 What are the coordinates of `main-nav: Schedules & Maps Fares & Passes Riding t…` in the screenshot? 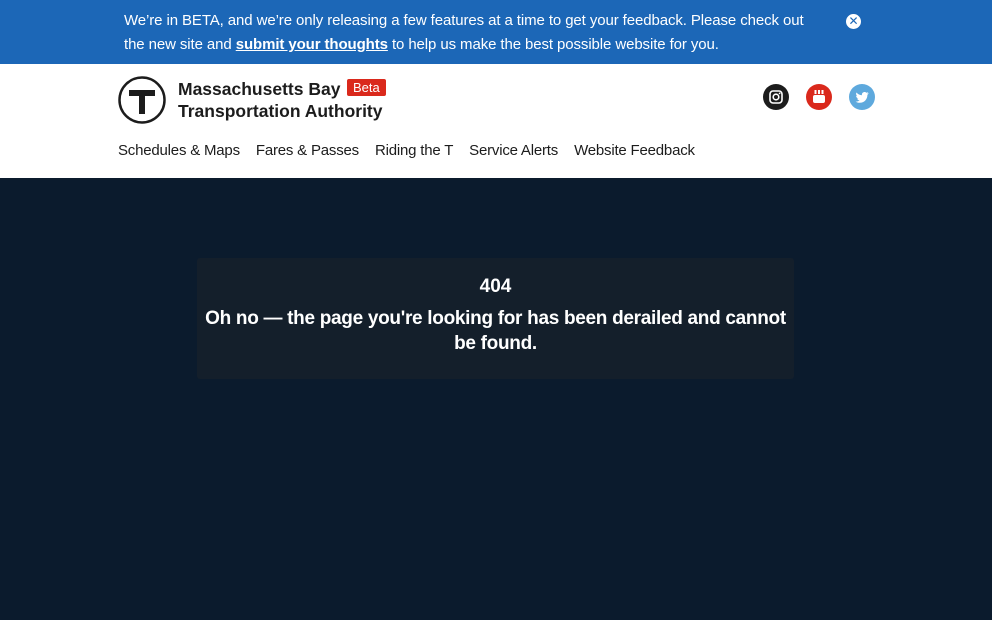 It's located at (406, 150).